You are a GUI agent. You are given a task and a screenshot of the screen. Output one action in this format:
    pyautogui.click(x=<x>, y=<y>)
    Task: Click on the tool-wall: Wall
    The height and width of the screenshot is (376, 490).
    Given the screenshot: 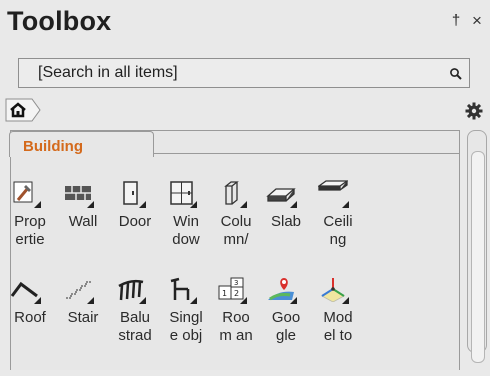 What is the action you would take?
    pyautogui.click(x=83, y=230)
    